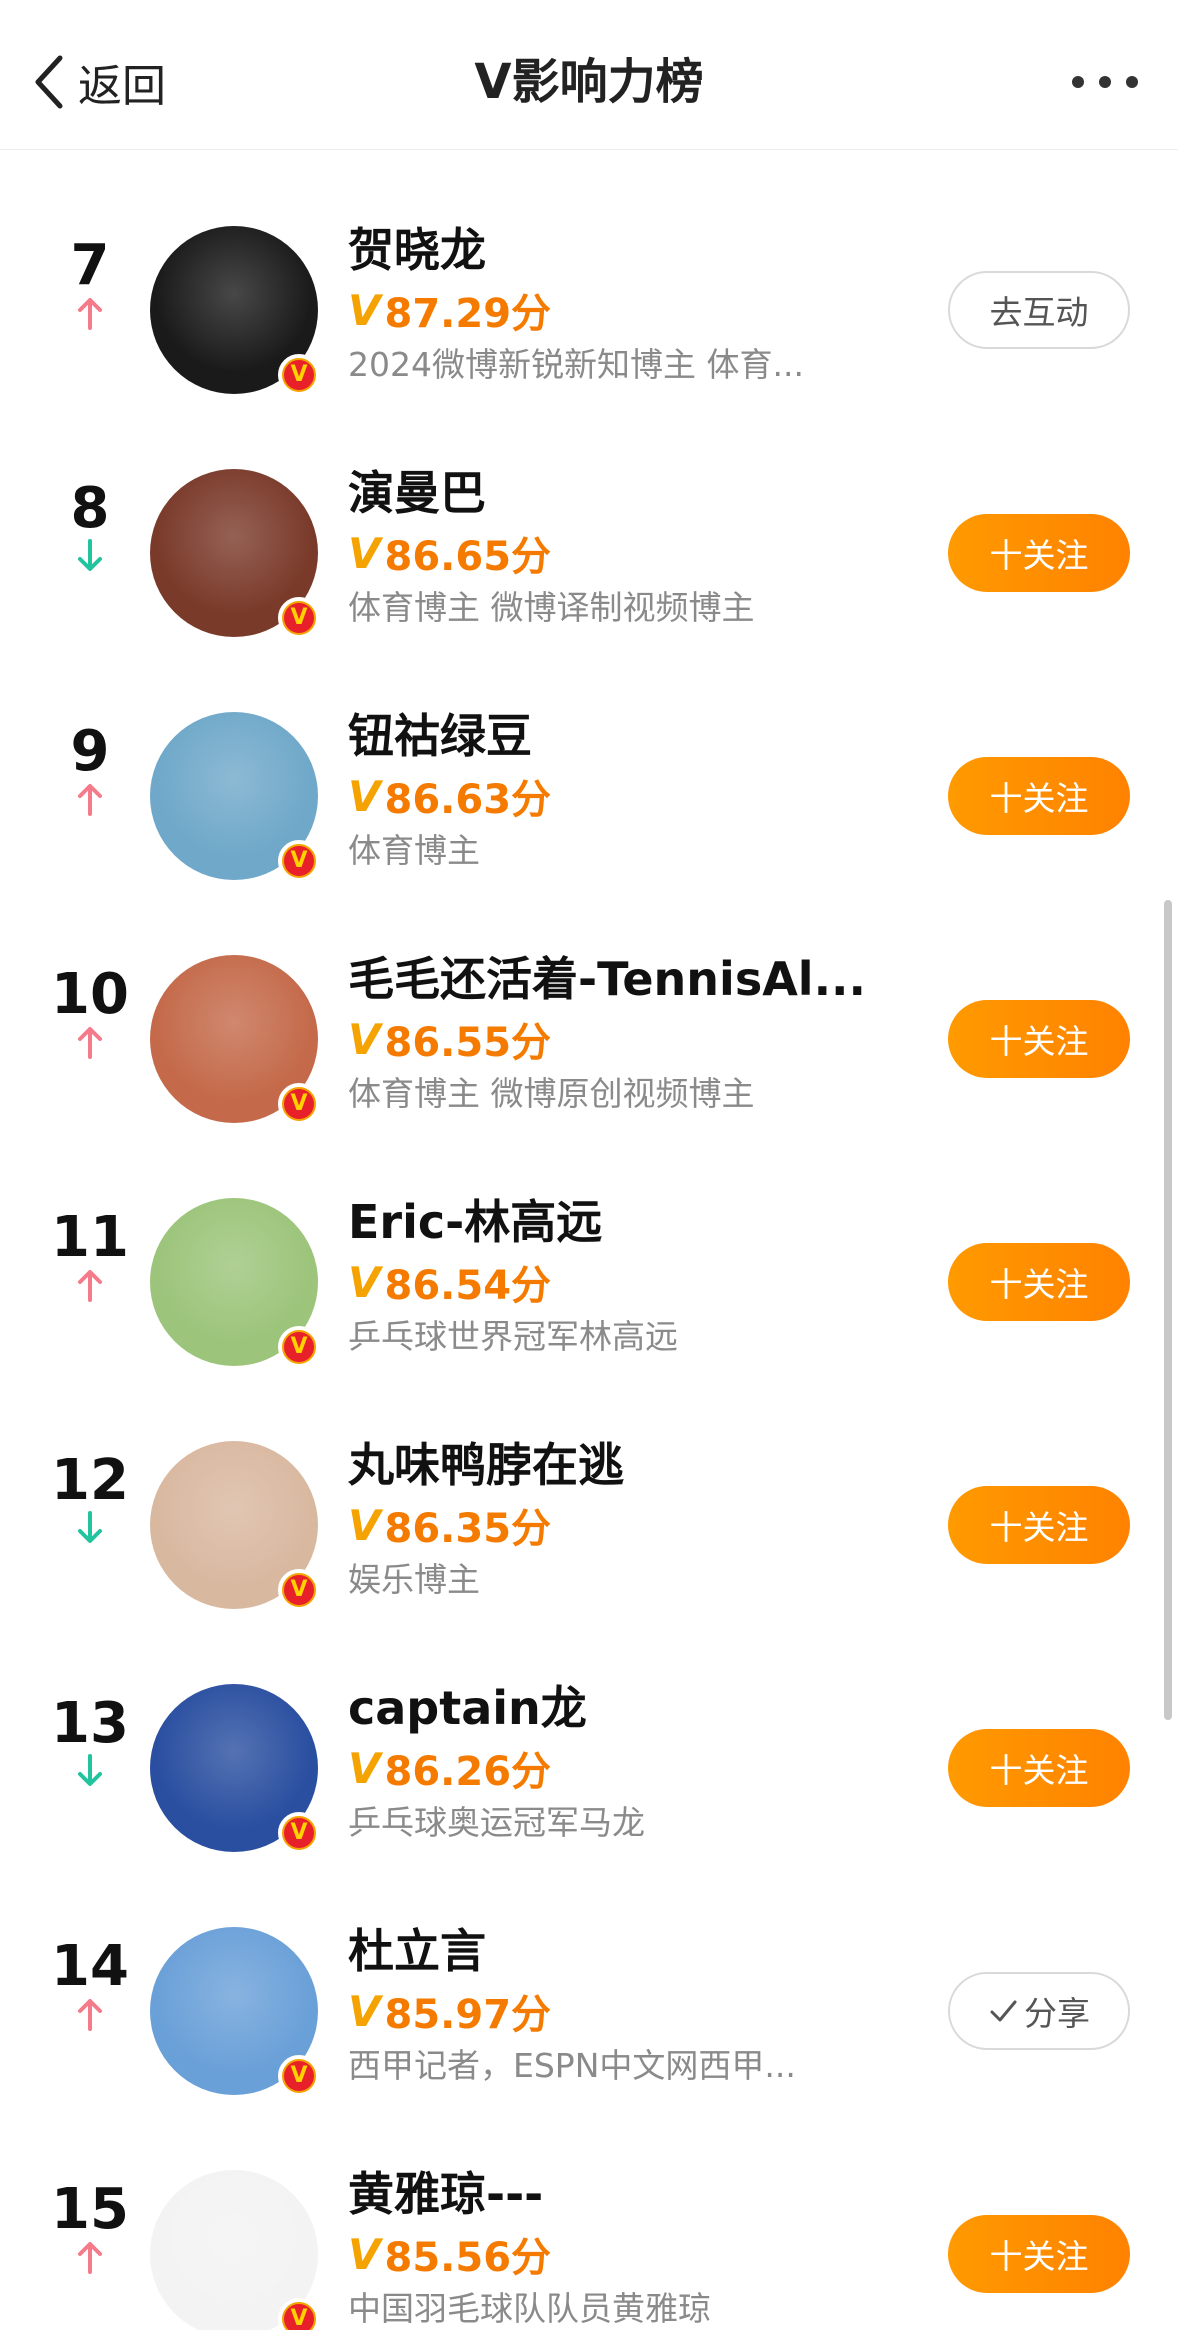 The width and height of the screenshot is (1178, 2330). What do you see at coordinates (608, 1283) in the screenshot?
I see `influence-score: V 86.54分` at bounding box center [608, 1283].